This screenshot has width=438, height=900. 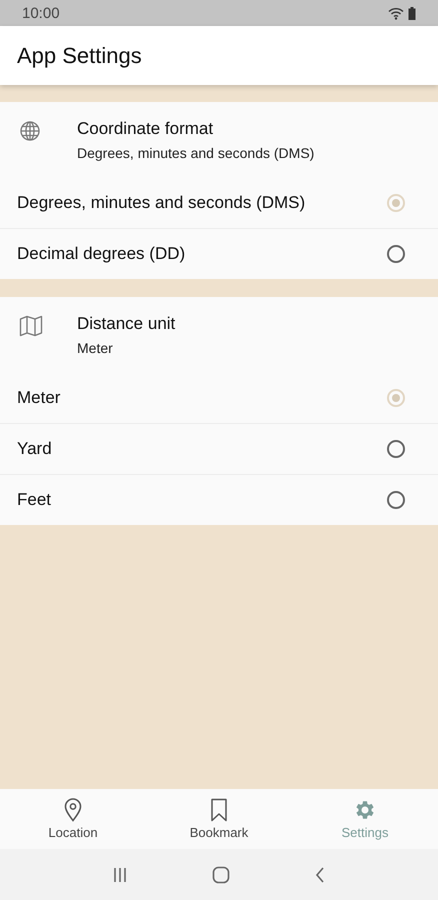 What do you see at coordinates (120, 874) in the screenshot?
I see `recent-apps-icon` at bounding box center [120, 874].